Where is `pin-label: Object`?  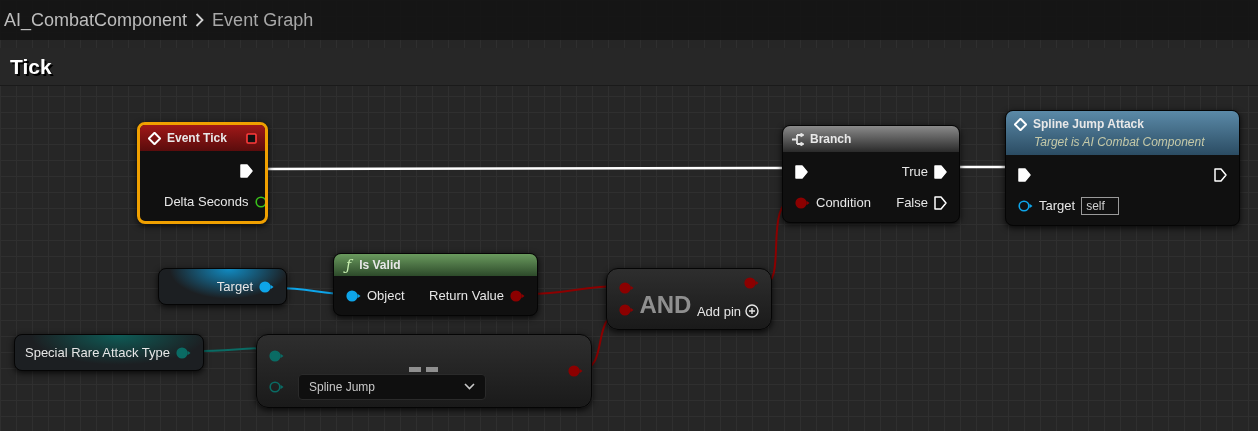 pin-label: Object is located at coordinates (386, 295).